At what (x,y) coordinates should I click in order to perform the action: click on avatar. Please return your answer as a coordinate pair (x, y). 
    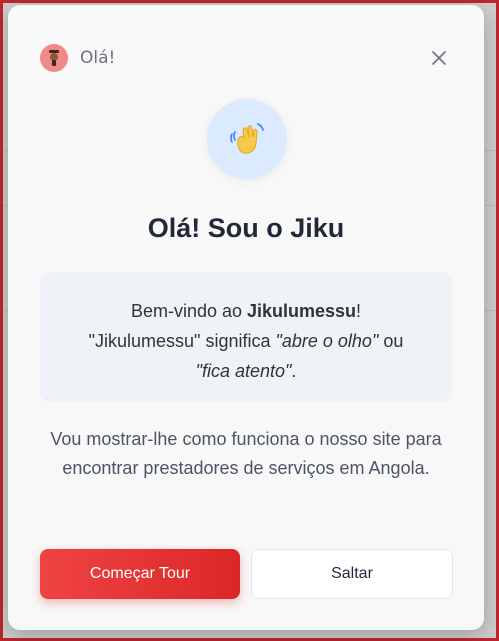
    Looking at the image, I should click on (54, 58).